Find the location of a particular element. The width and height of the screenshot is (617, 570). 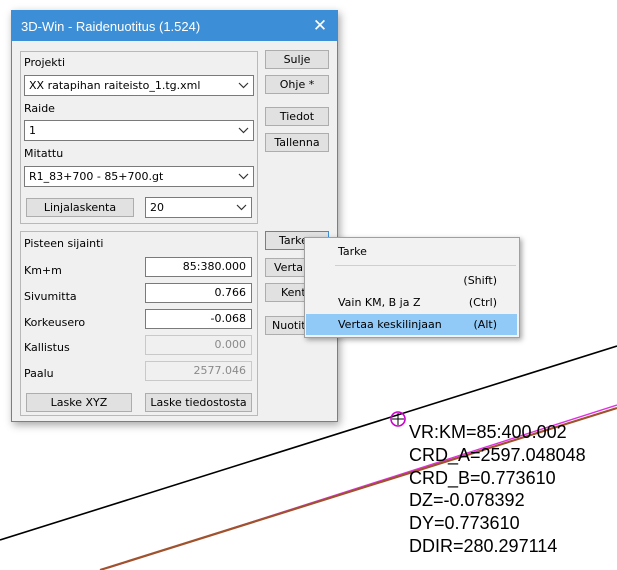

menu-item-vain-km: Vain KM, B ja Z (Ctrl) is located at coordinates (411, 302).